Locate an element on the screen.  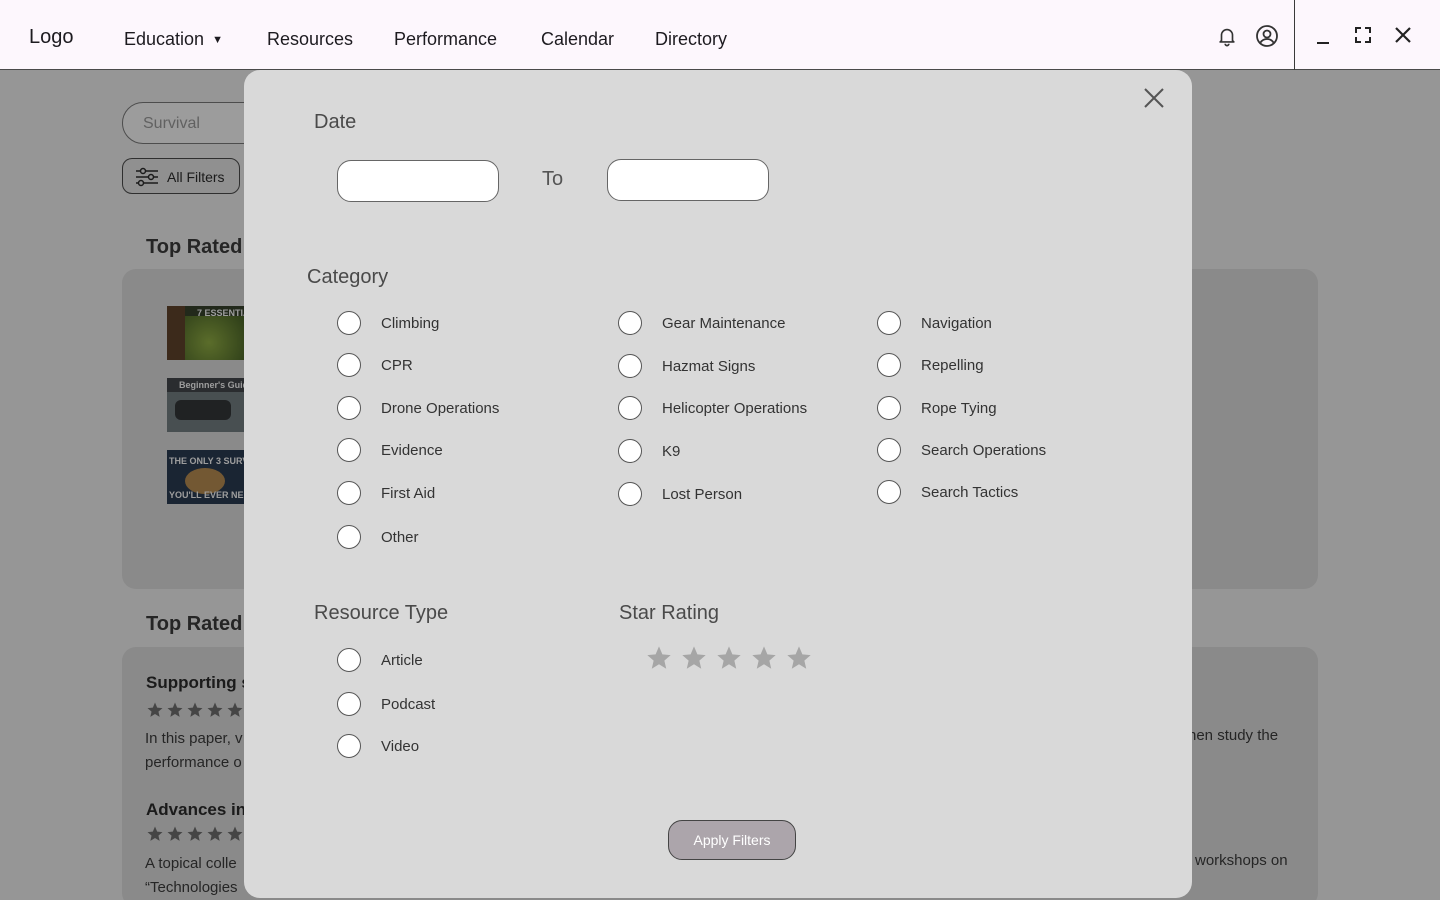
category-option-drone-operations: Drone Operations is located at coordinates (418, 408).